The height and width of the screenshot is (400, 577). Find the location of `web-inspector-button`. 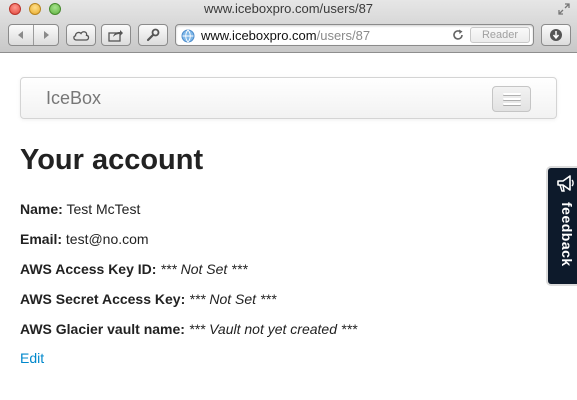

web-inspector-button is located at coordinates (153, 35).